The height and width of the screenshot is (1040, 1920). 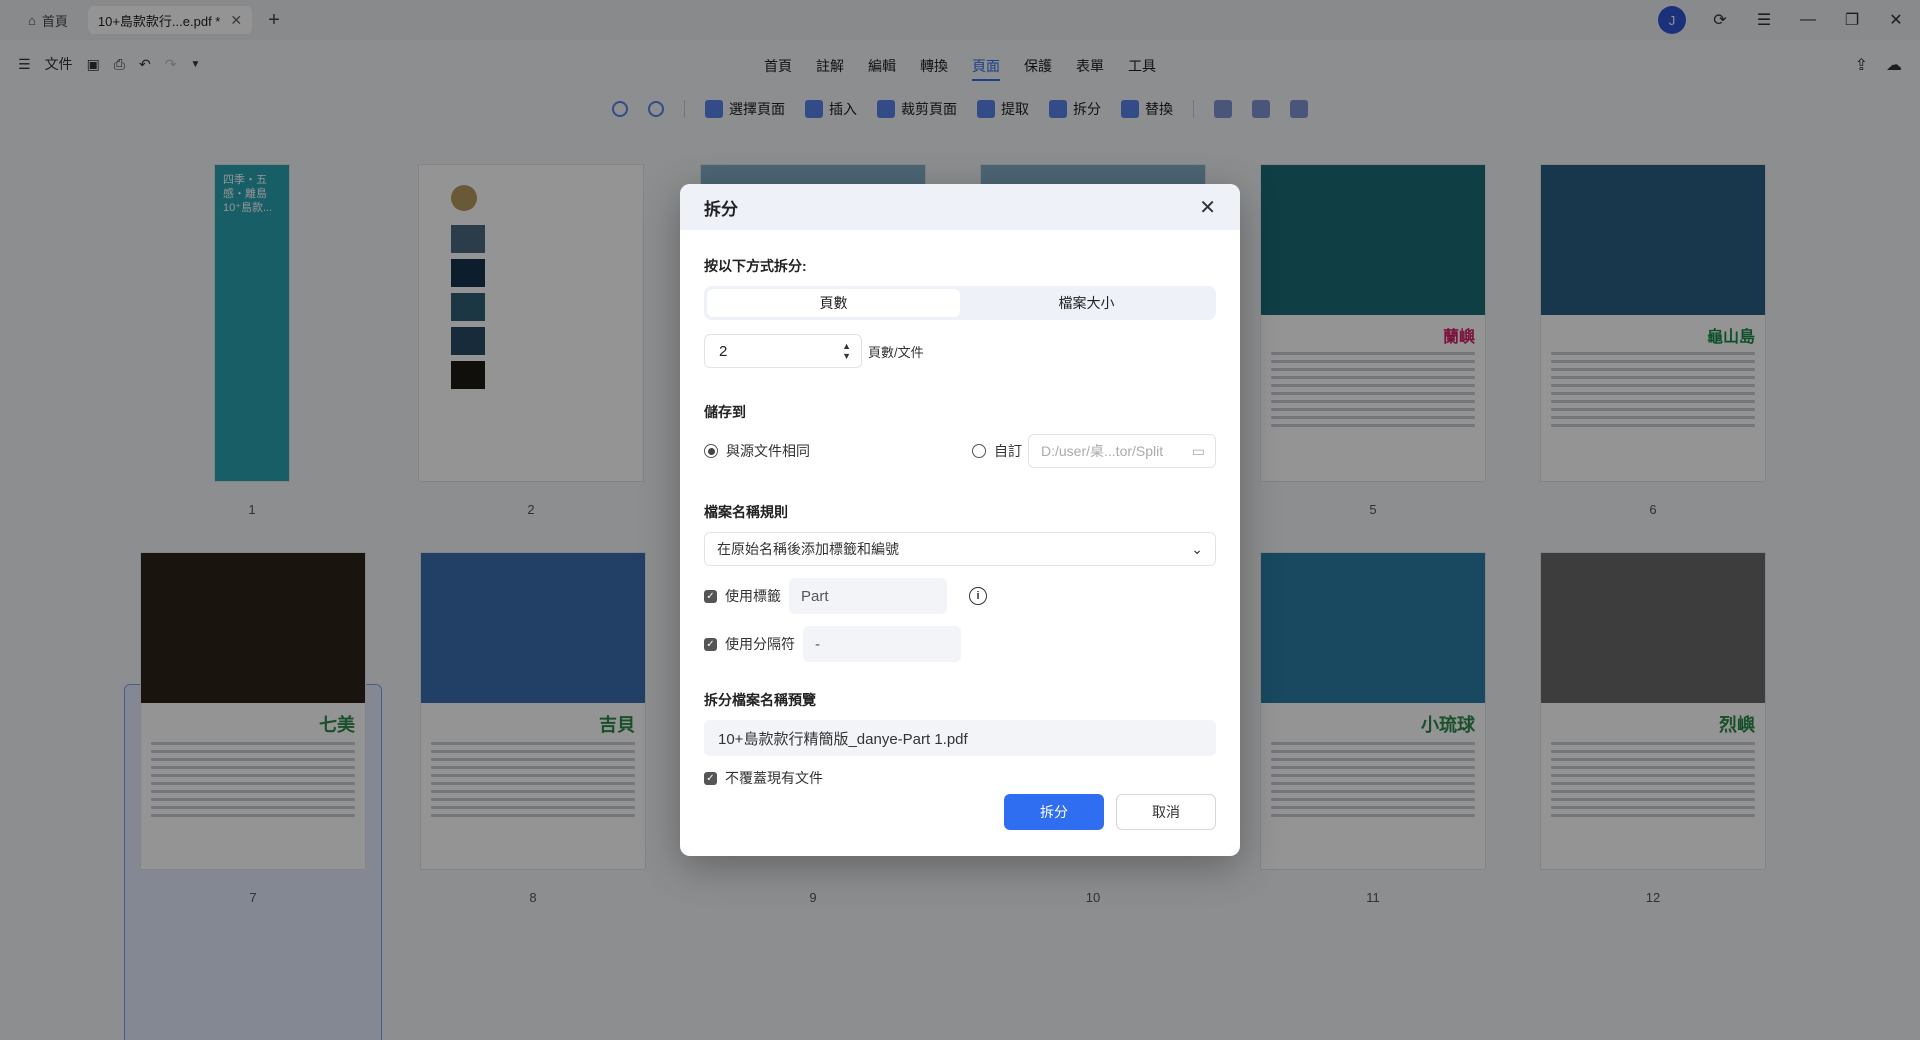 What do you see at coordinates (760, 700) in the screenshot?
I see `preview-label: 拆分檔案名稱預覽` at bounding box center [760, 700].